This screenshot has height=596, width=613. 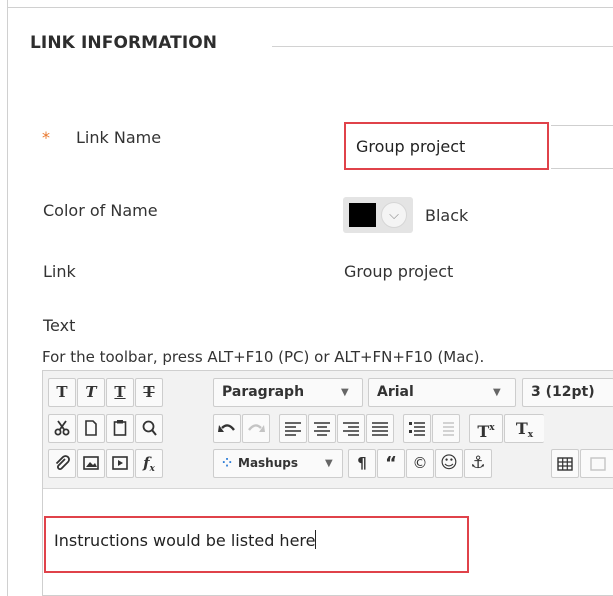 I want to click on subscript-x: x, so click(x=530, y=435).